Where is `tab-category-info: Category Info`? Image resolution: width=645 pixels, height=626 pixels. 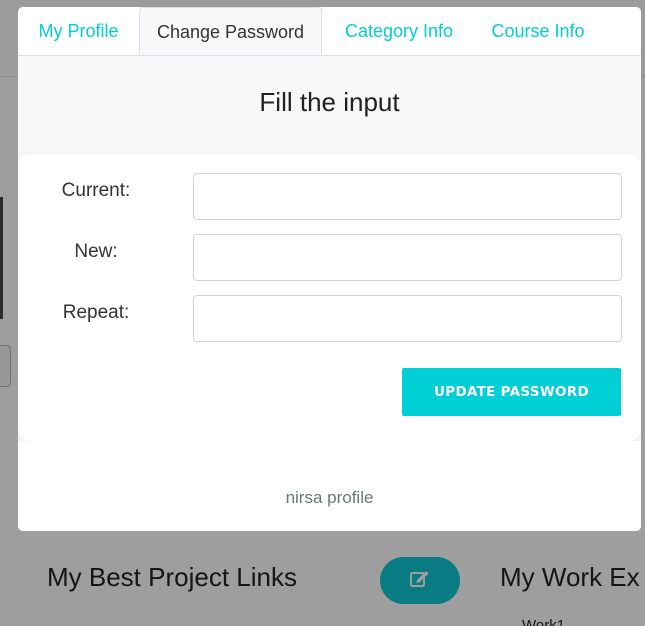 tab-category-info: Category Info is located at coordinates (399, 31).